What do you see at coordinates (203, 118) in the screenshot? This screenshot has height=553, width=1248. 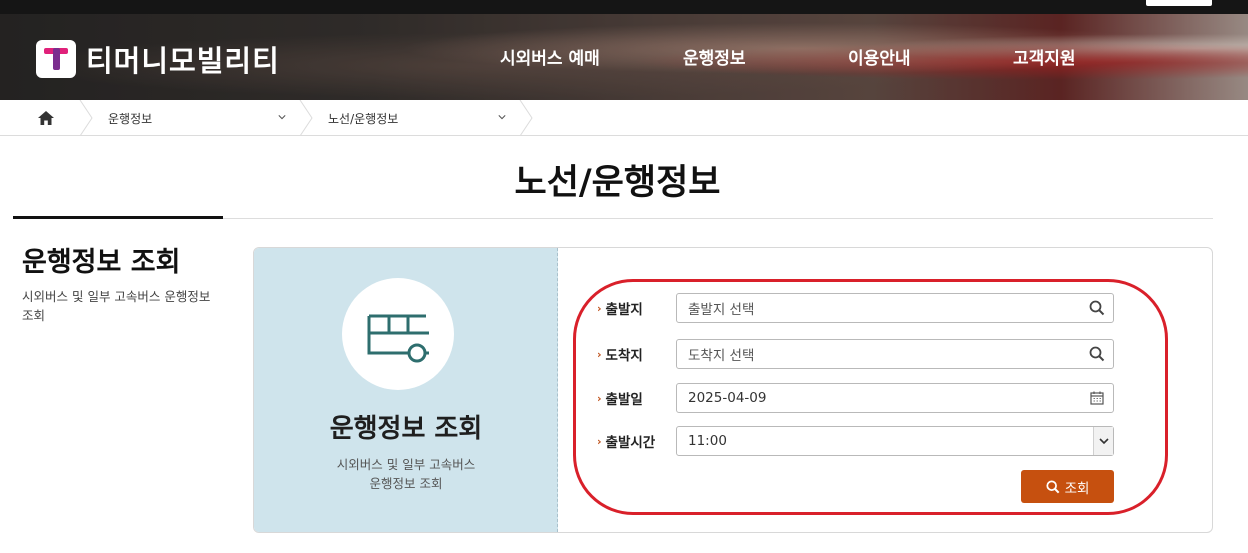 I see `breadcrumb-item-operation-info: 운행정보` at bounding box center [203, 118].